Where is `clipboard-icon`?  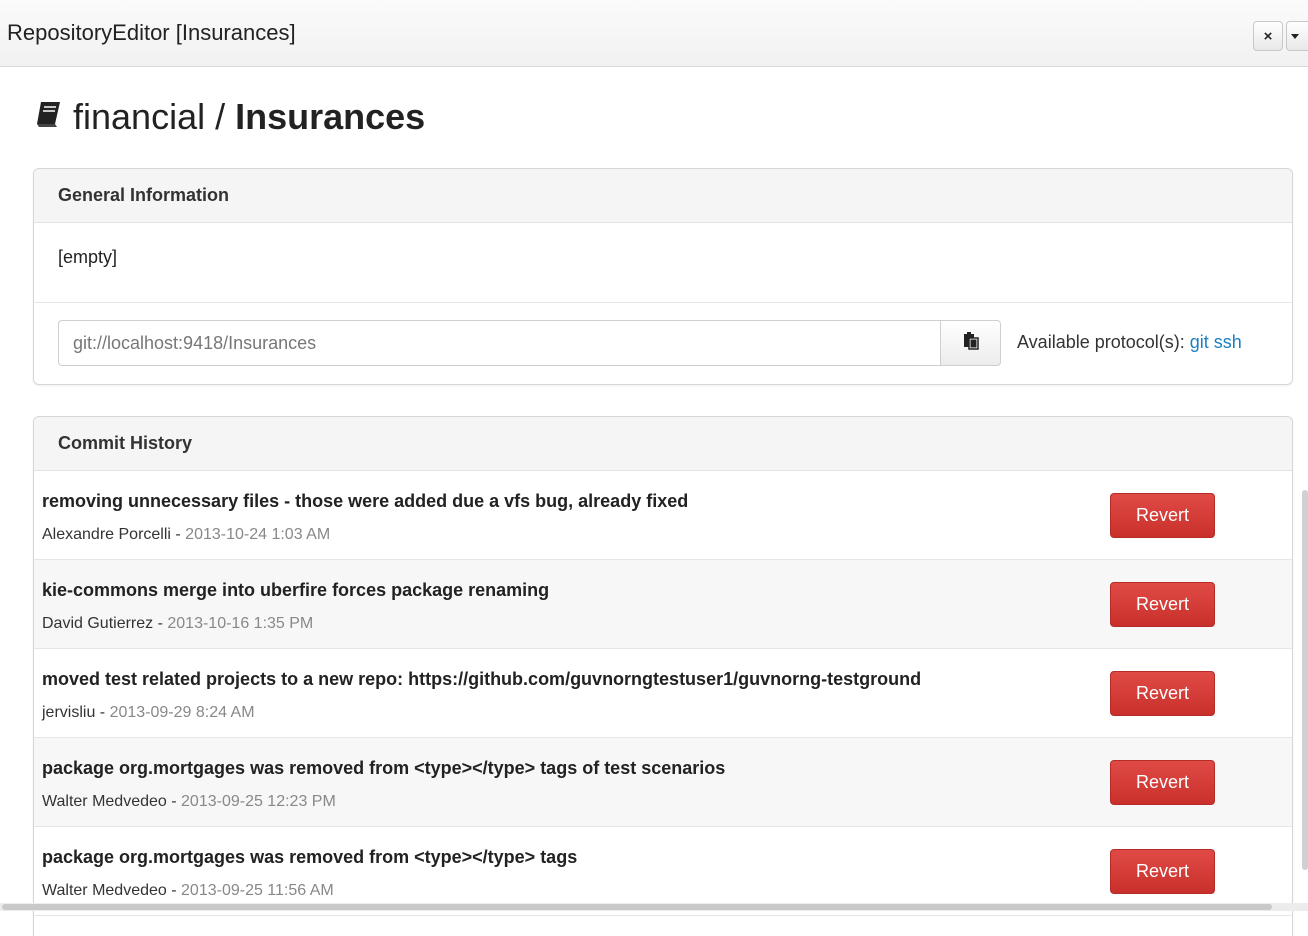
clipboard-icon is located at coordinates (971, 343).